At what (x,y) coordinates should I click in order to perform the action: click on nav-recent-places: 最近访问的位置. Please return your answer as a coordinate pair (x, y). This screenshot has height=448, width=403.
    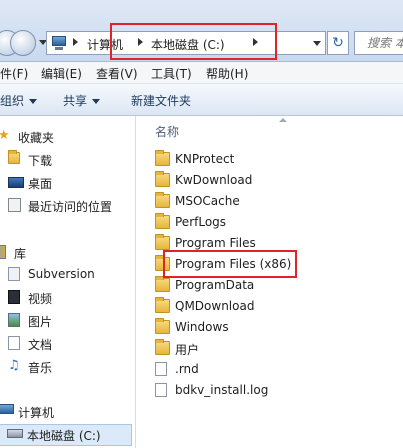
    Looking at the image, I should click on (72, 206).